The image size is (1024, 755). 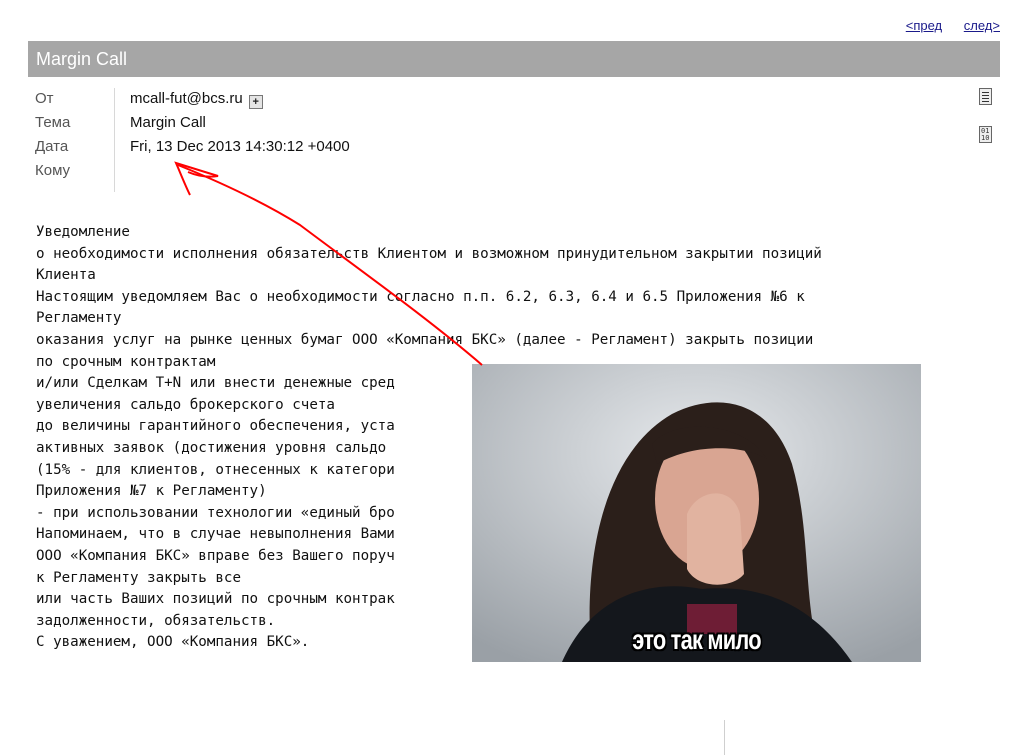 What do you see at coordinates (138, 577) in the screenshot?
I see `body-line: к Регламенту закрыть все` at bounding box center [138, 577].